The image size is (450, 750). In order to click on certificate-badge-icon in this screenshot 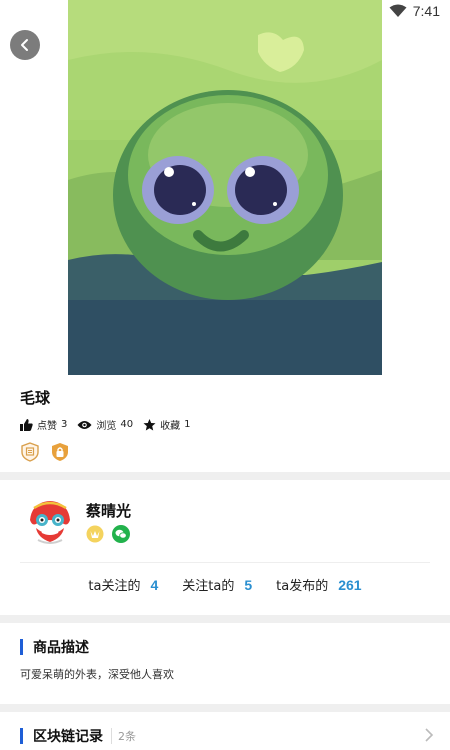, I will do `click(30, 452)`.